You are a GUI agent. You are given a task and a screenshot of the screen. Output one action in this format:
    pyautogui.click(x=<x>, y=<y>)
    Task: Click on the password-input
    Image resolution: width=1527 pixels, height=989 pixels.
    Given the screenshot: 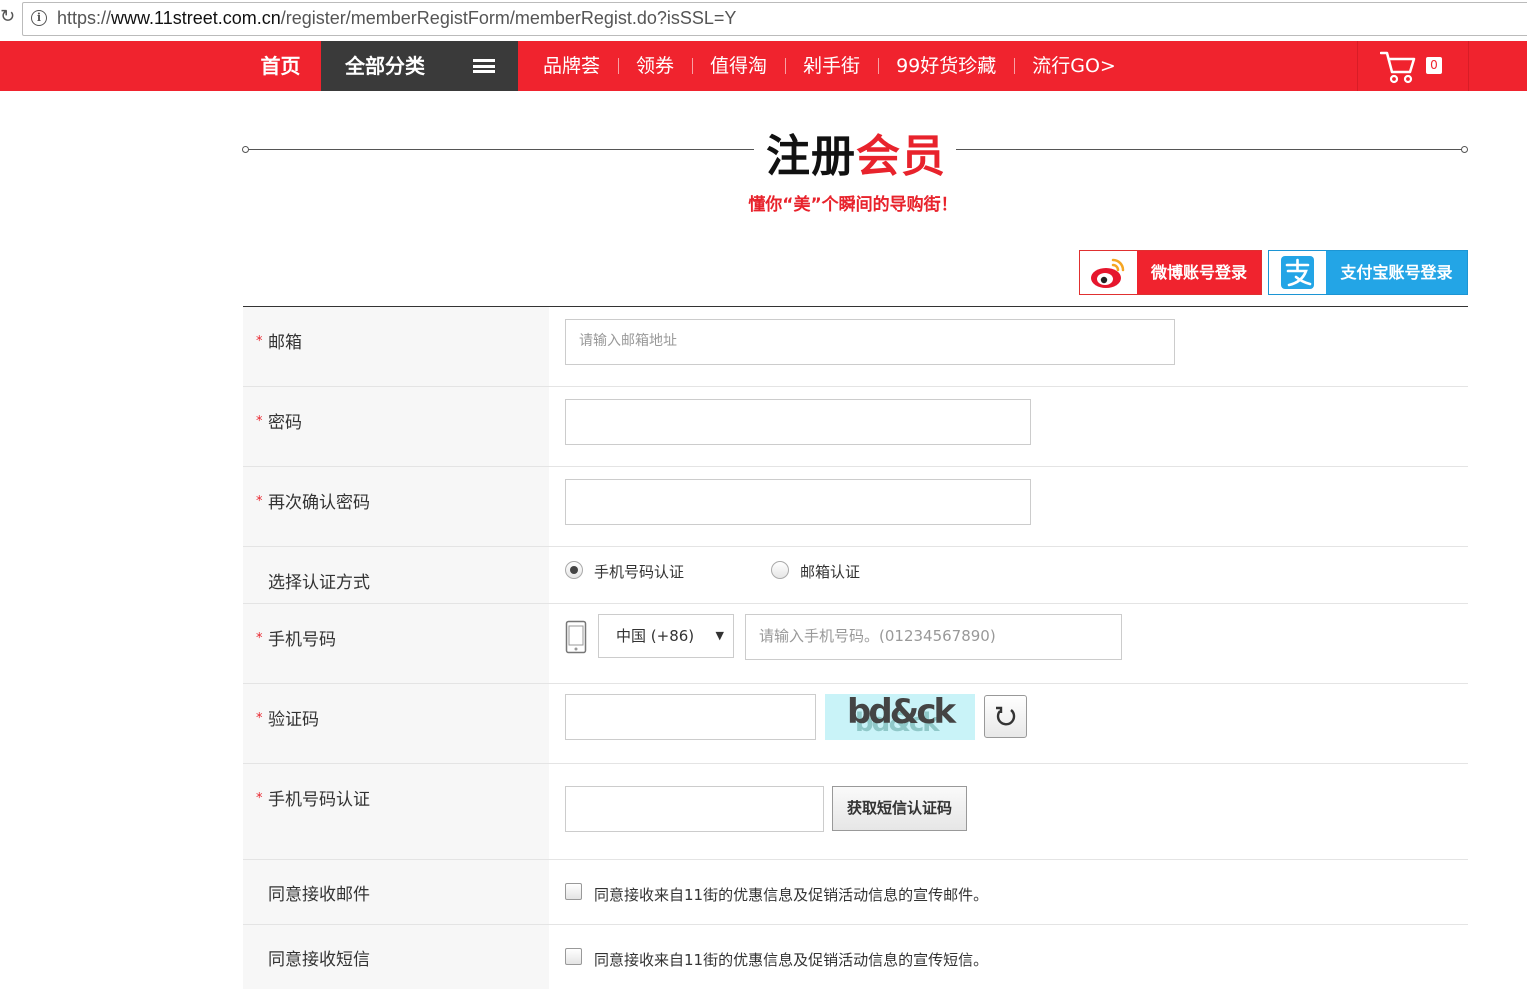 What is the action you would take?
    pyautogui.click(x=798, y=422)
    